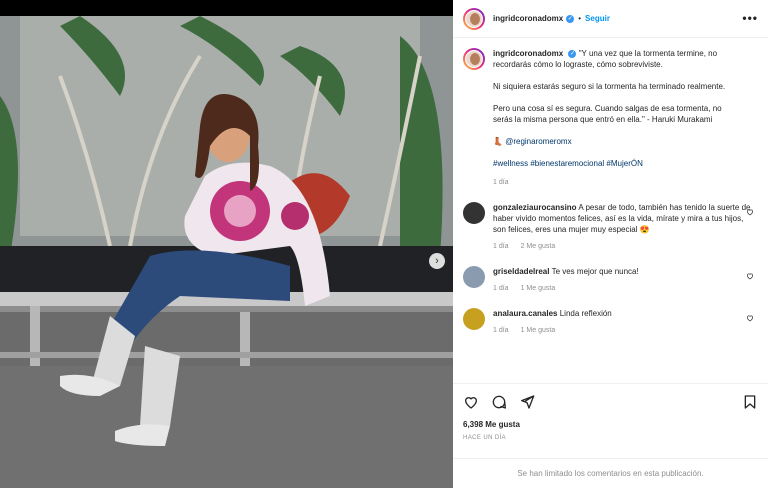  Describe the element at coordinates (528, 53) in the screenshot. I see `caption-username: ingridcoronadomx` at that location.